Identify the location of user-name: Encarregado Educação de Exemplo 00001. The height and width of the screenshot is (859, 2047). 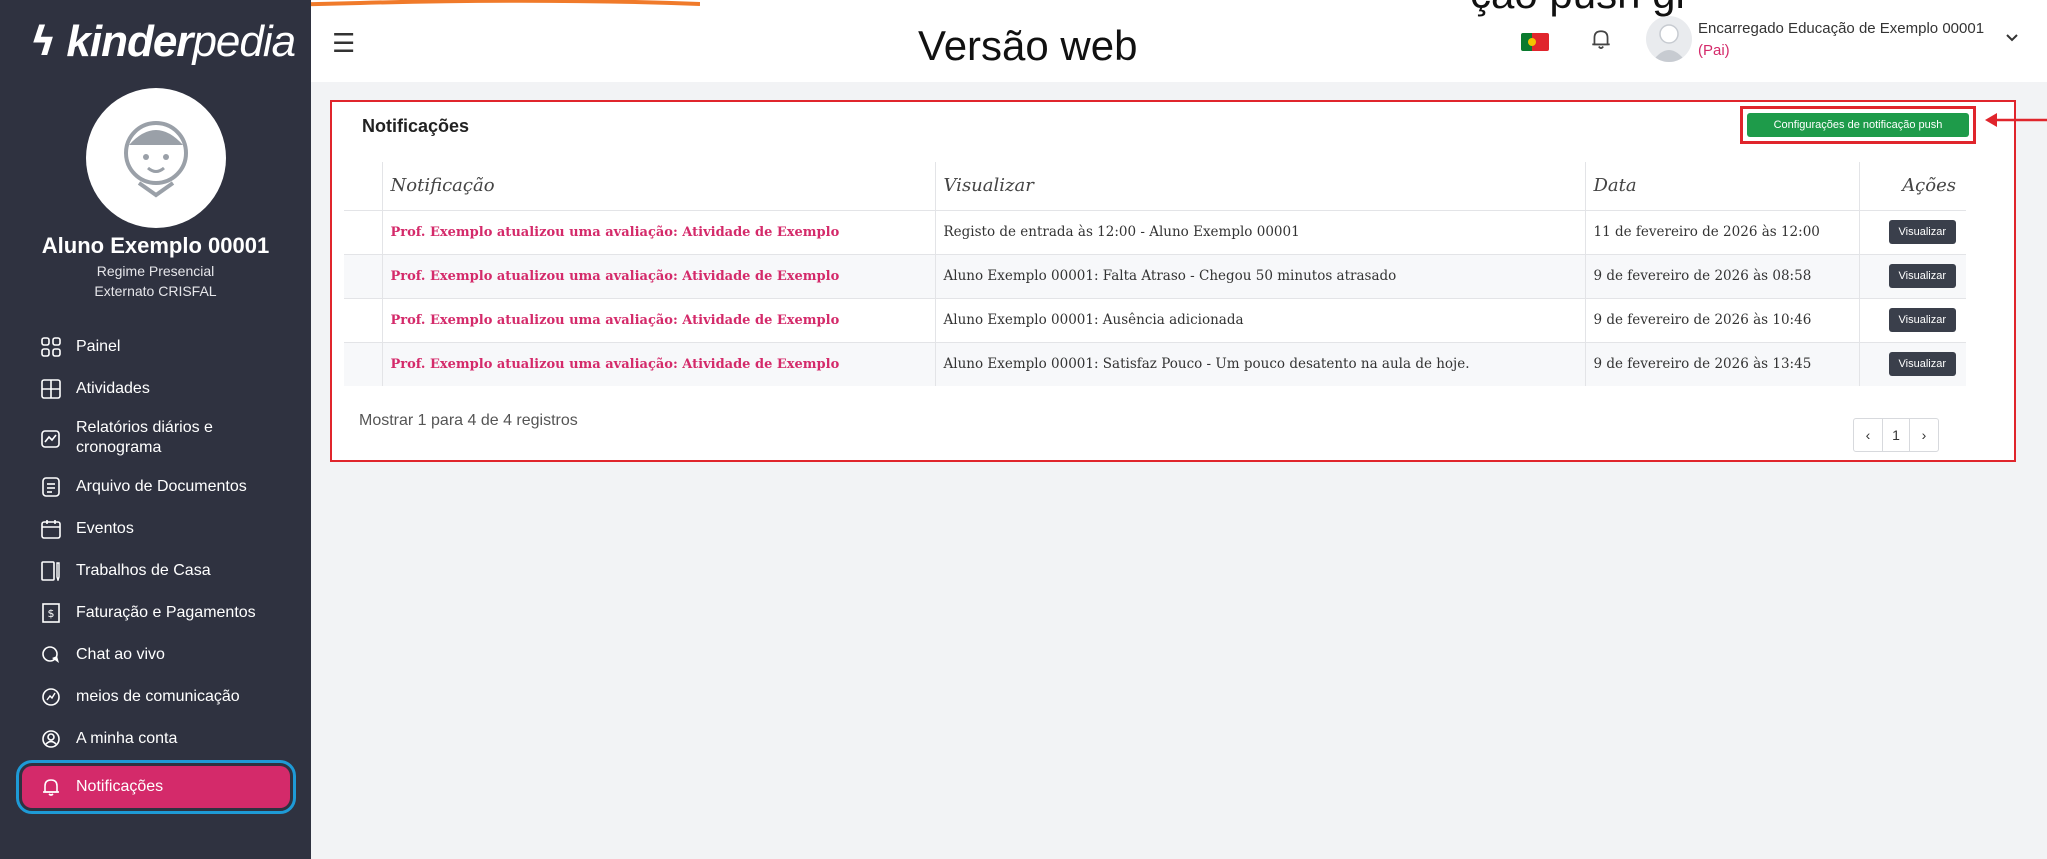
(1841, 28).